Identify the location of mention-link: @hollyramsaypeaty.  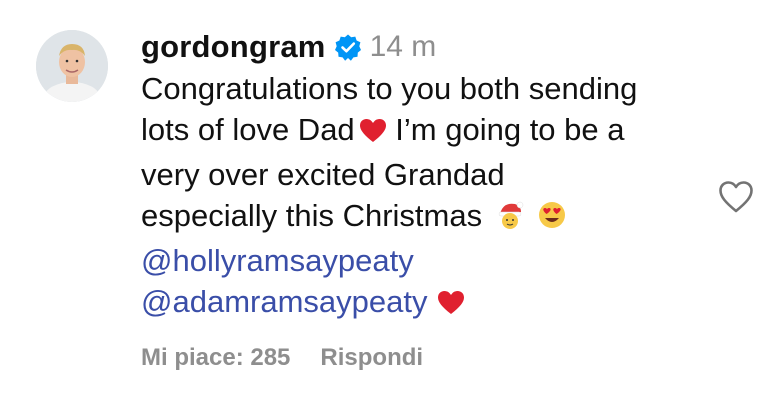
(277, 260).